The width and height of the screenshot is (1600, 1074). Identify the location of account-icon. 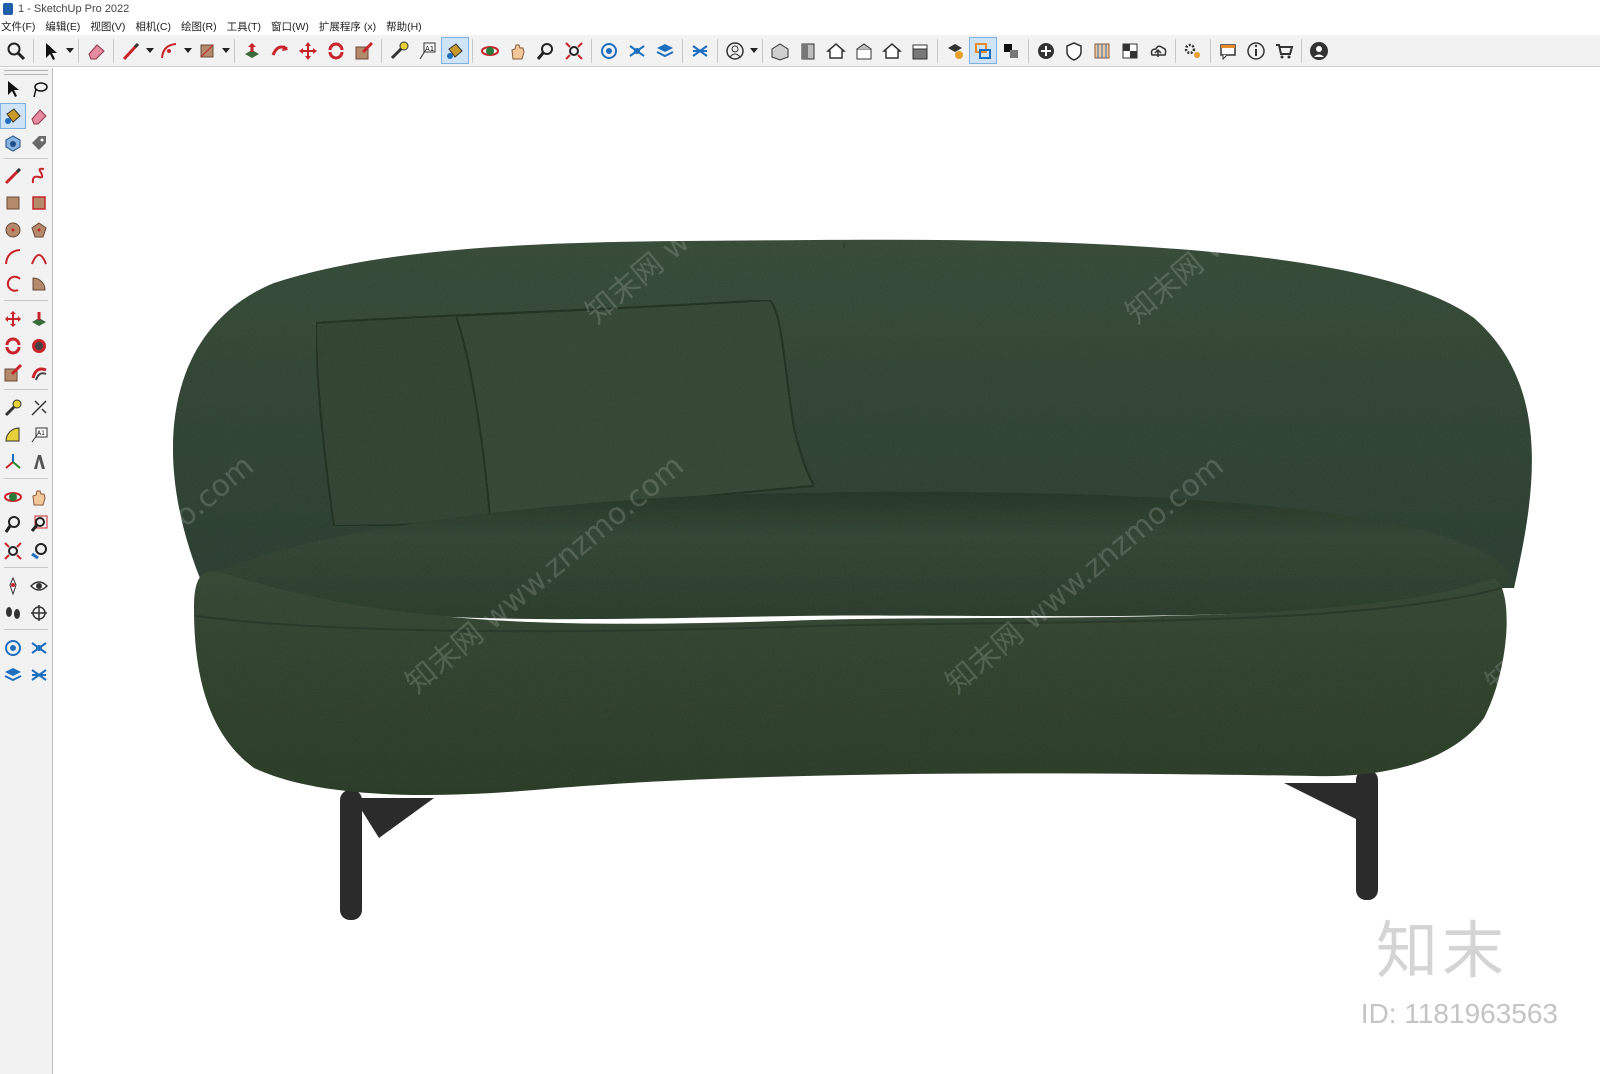
(735, 50).